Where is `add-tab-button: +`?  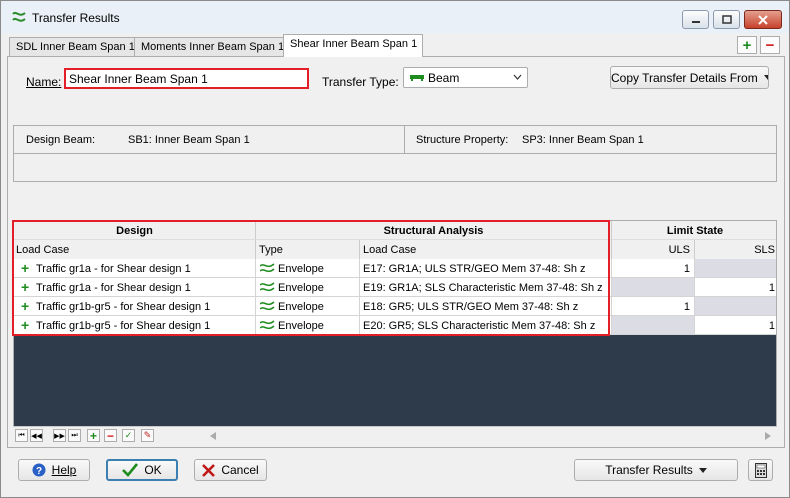 add-tab-button: + is located at coordinates (747, 45).